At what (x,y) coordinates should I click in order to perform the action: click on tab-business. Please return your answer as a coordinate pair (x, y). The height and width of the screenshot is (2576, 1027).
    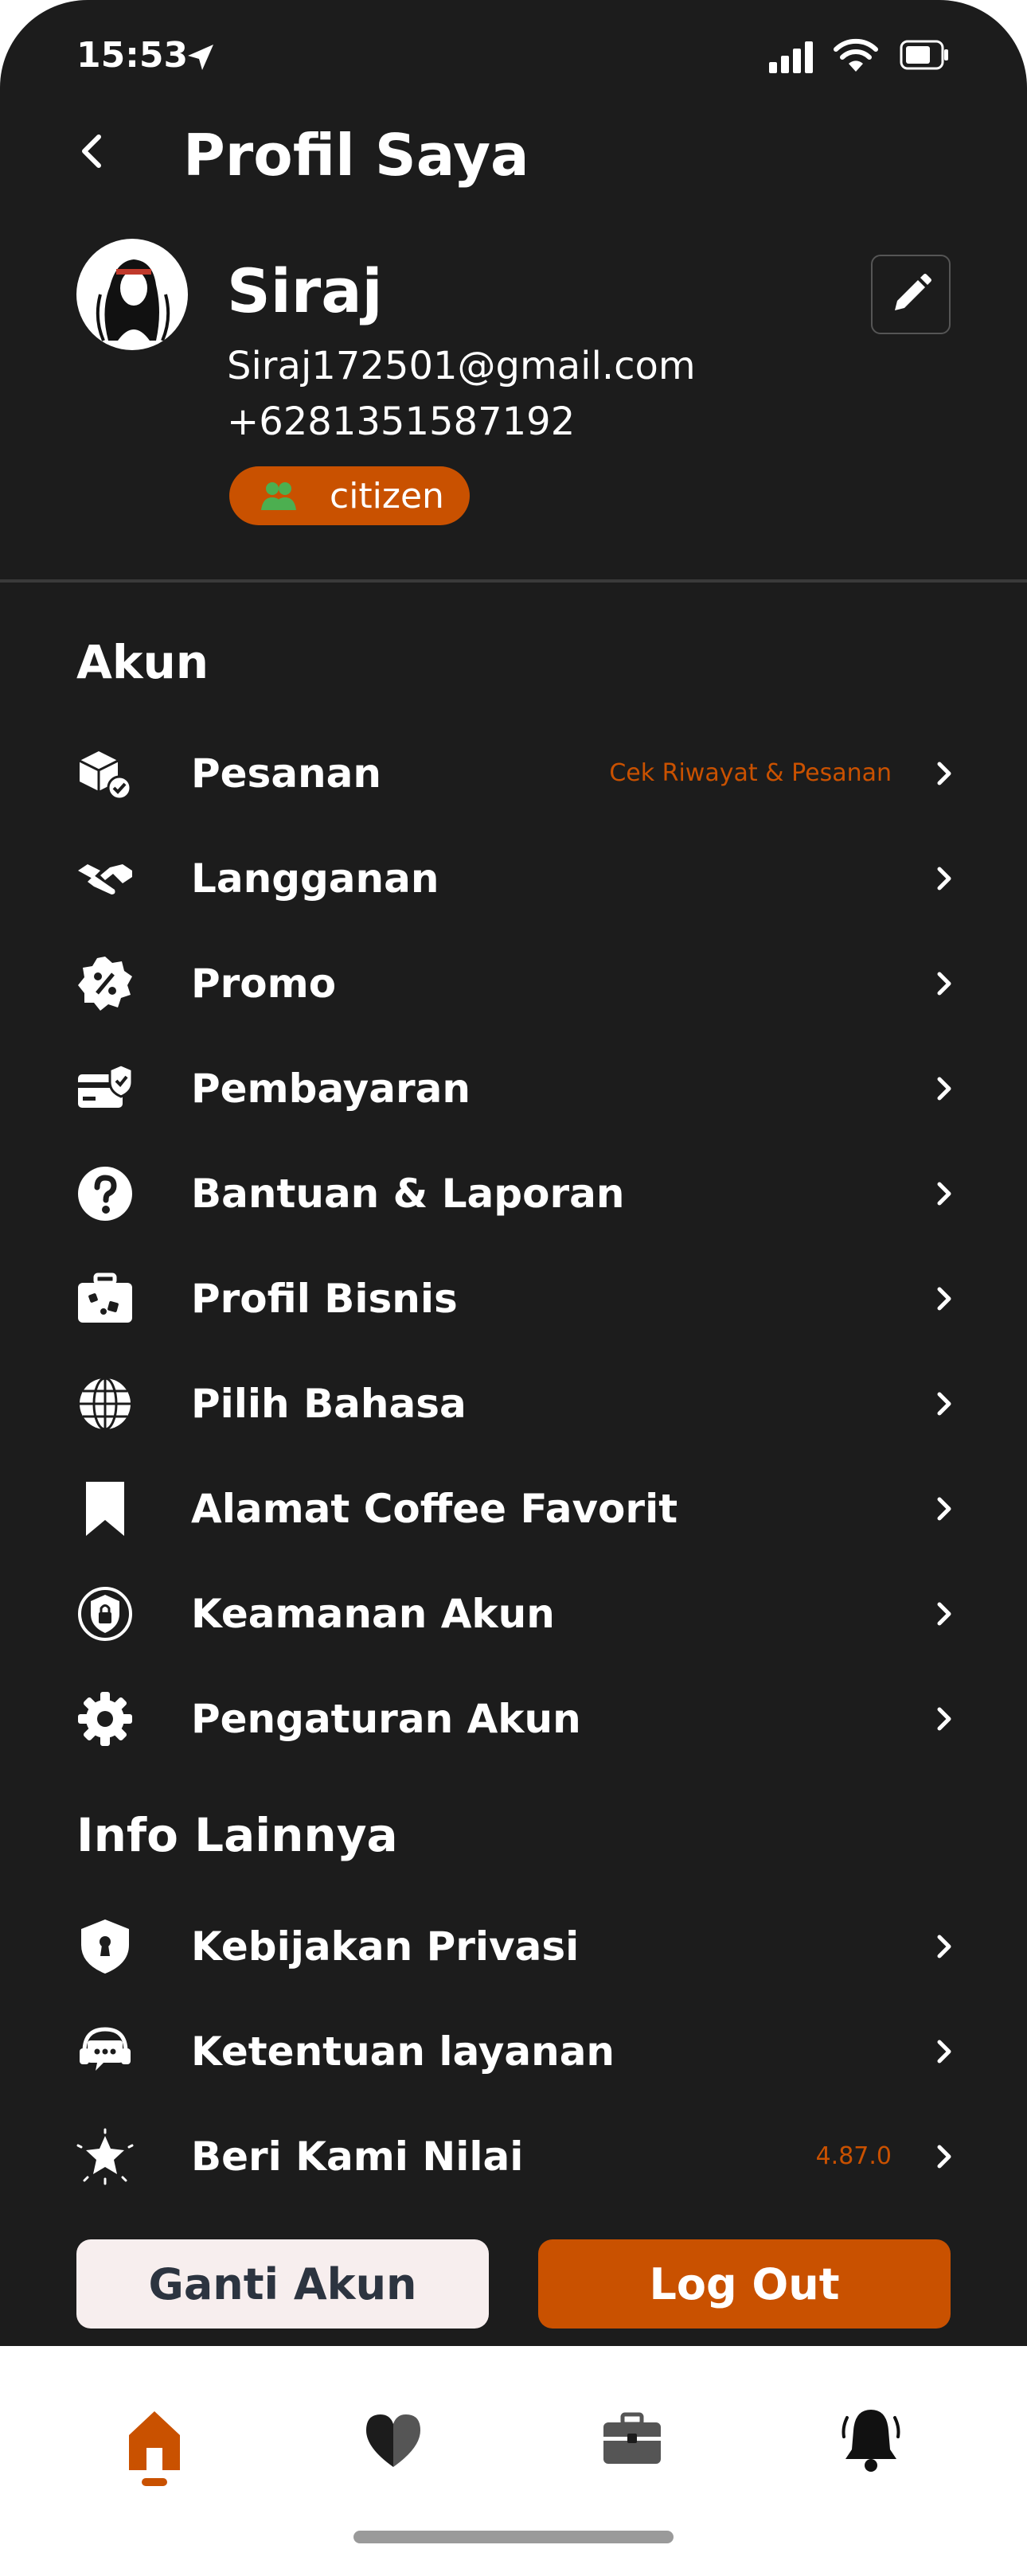
    Looking at the image, I should click on (632, 2445).